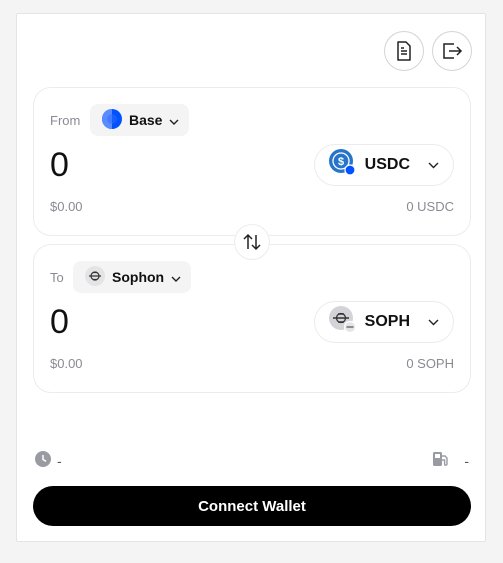 Image resolution: width=503 pixels, height=563 pixels. Describe the element at coordinates (404, 51) in the screenshot. I see `document-icon` at that location.